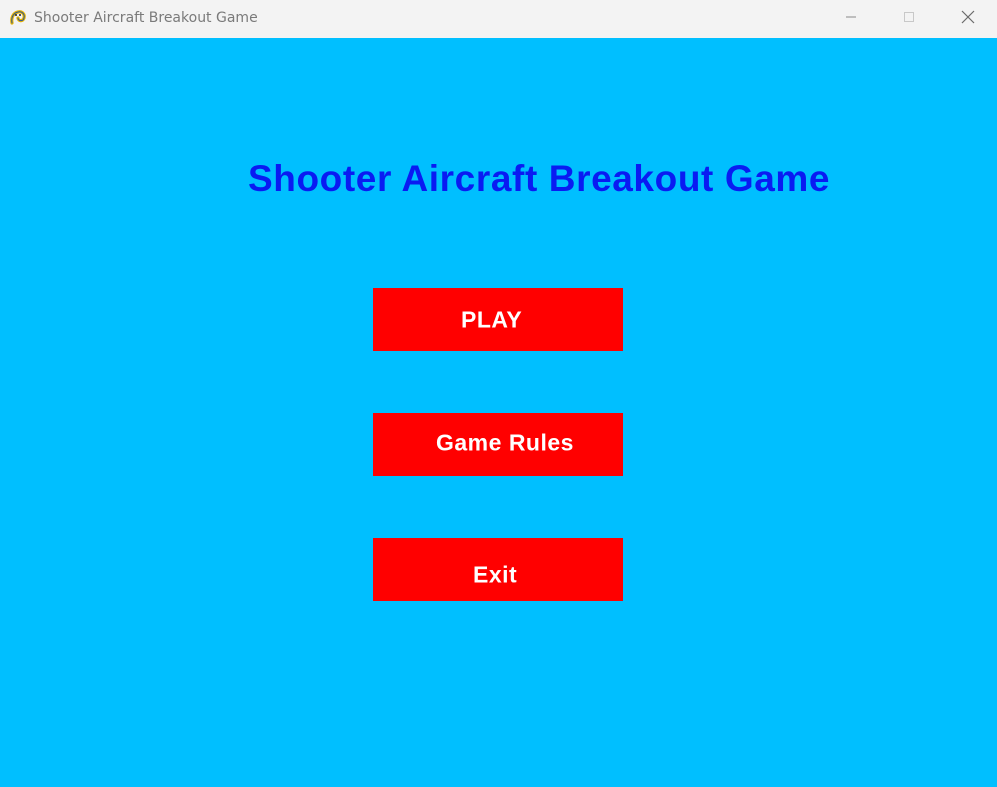  I want to click on play-button: PLAY, so click(498, 319).